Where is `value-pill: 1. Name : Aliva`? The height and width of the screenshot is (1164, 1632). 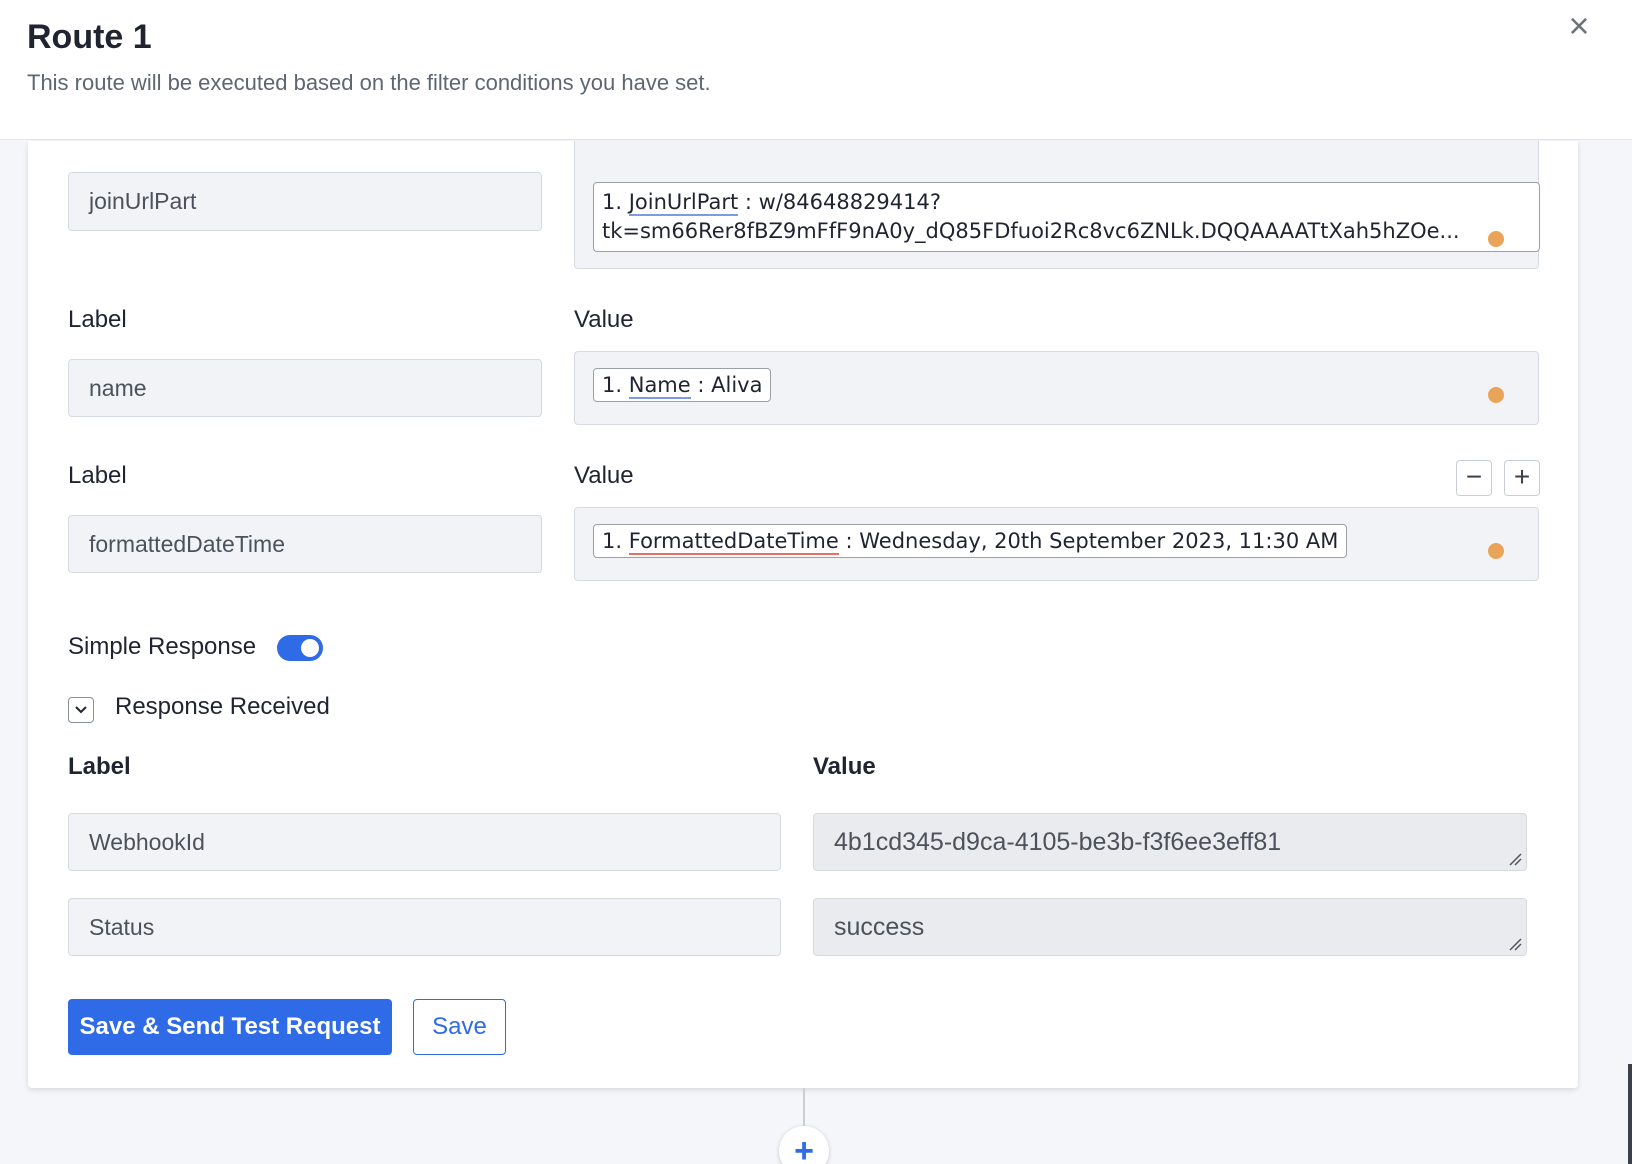 value-pill: 1. Name : Aliva is located at coordinates (682, 385).